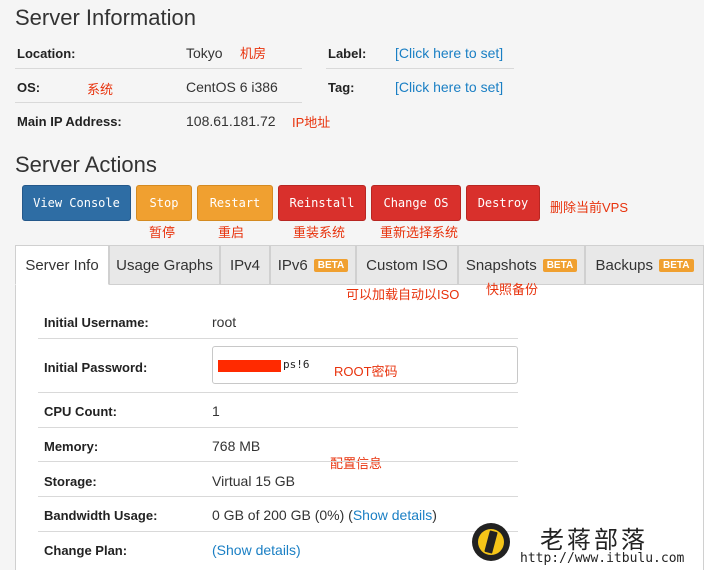 The width and height of the screenshot is (704, 570). Describe the element at coordinates (296, 364) in the screenshot. I see `password-visible-suffix: ps!6` at that location.